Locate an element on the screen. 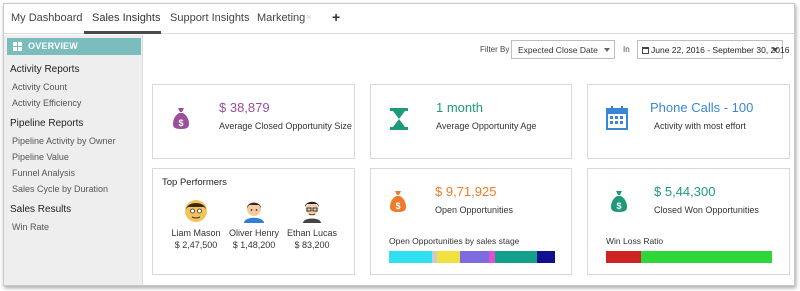  sales-stage-bar is located at coordinates (472, 257).